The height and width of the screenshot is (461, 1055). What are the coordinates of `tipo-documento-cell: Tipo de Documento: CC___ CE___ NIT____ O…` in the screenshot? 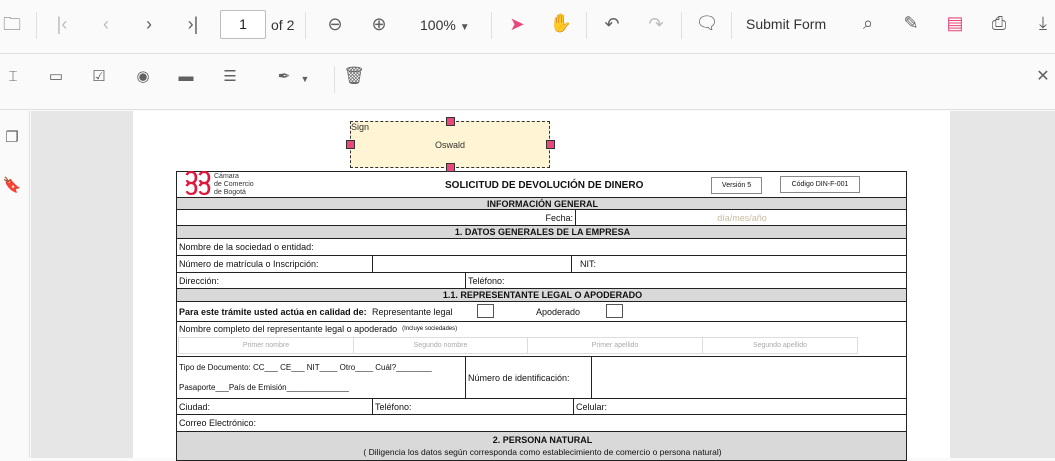 It's located at (321, 377).